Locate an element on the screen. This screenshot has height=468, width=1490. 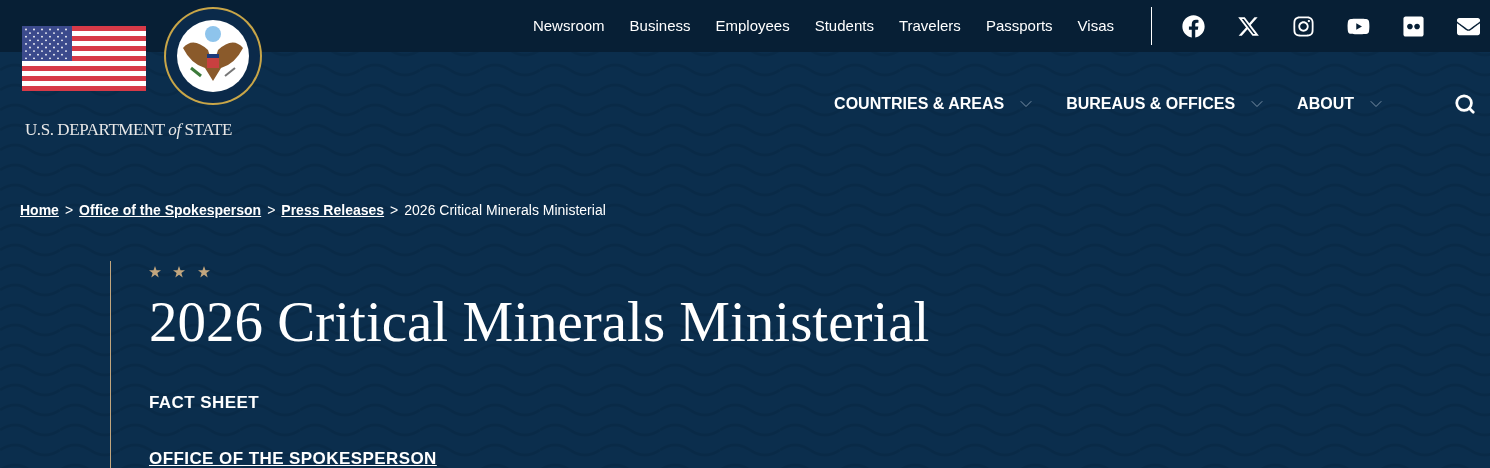
utility-link: Business is located at coordinates (660, 26).